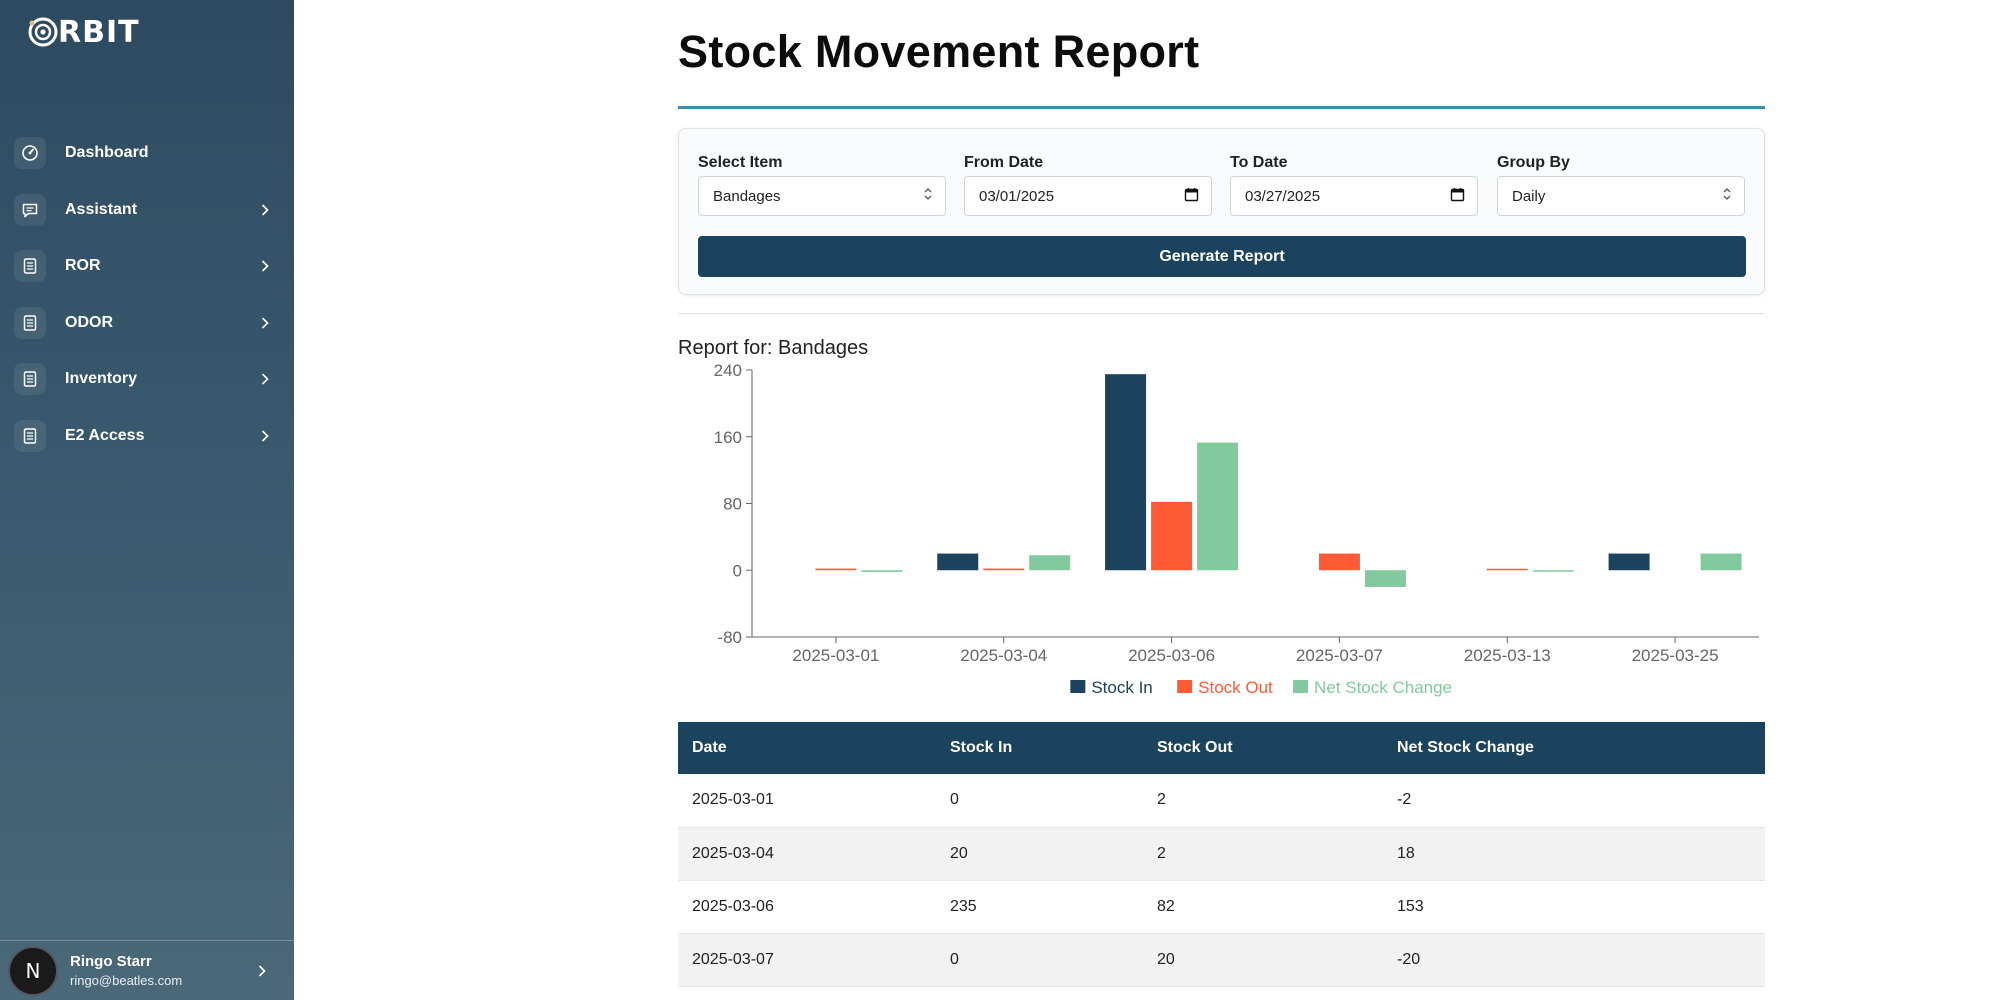  I want to click on select-item-dropdown: Bandages, so click(822, 196).